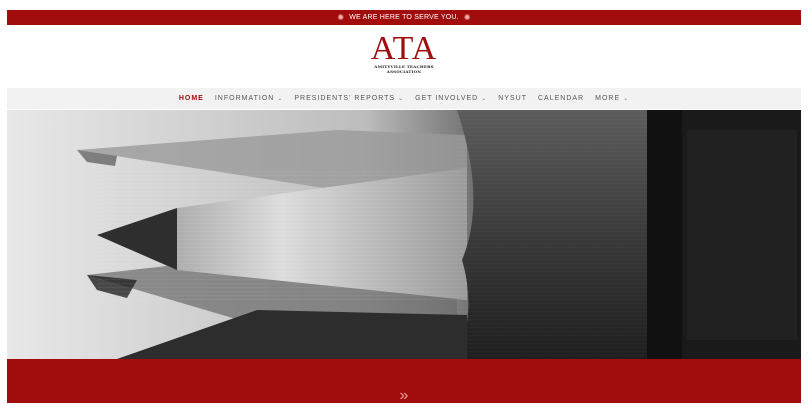  I want to click on double-chevron-right-icon: », so click(404, 396).